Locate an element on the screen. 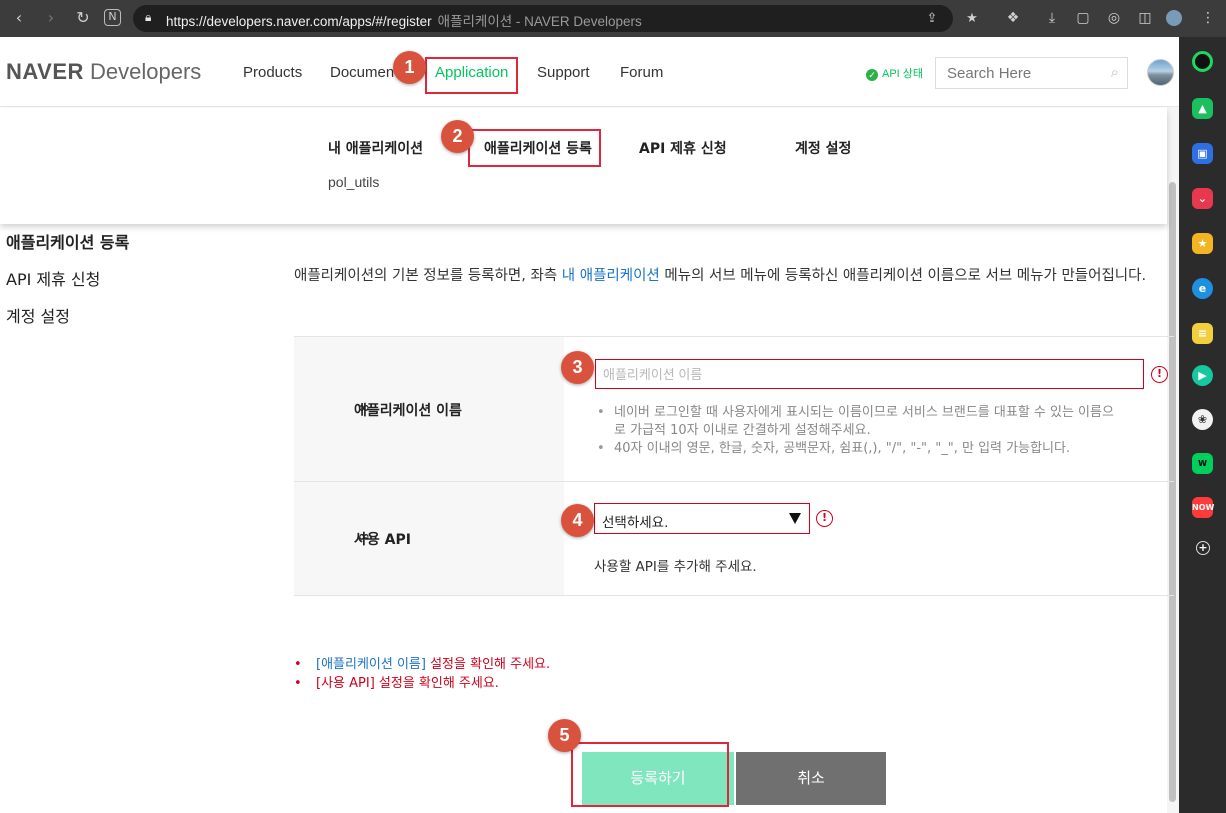 The image size is (1226, 813). lnb-api-partnership: API 제휴 신청 is located at coordinates (53, 278).